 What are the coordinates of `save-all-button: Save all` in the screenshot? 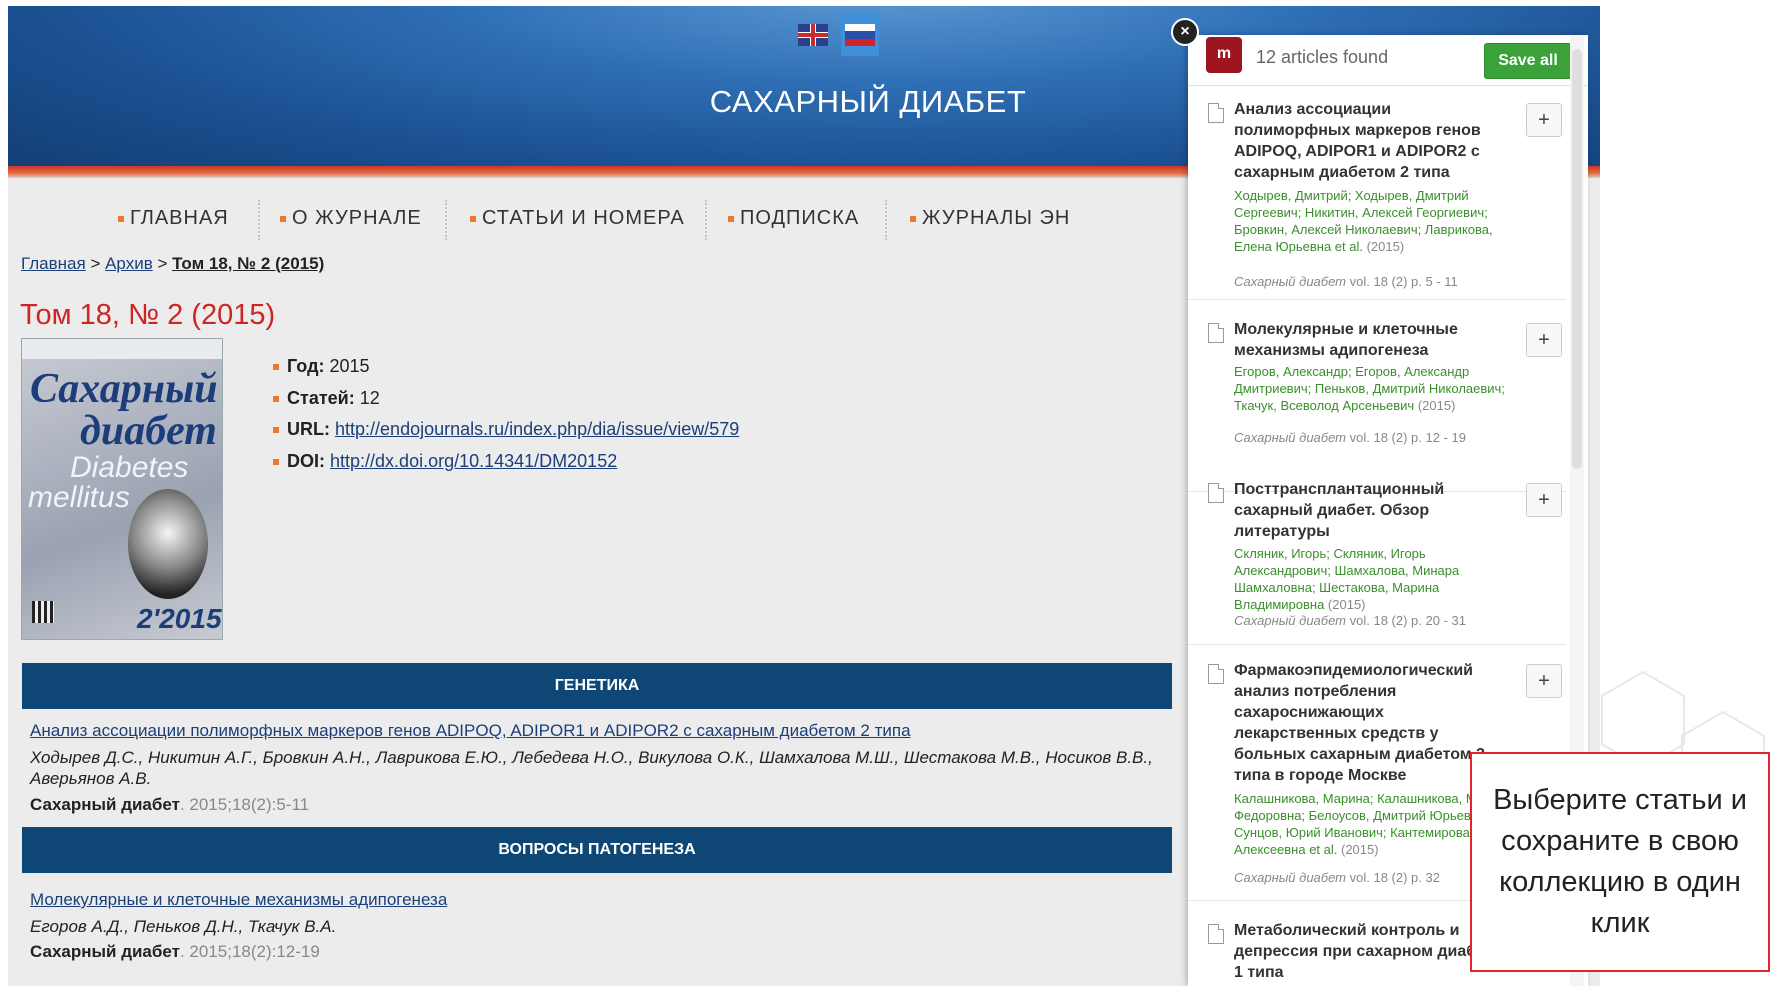 It's located at (1528, 61).